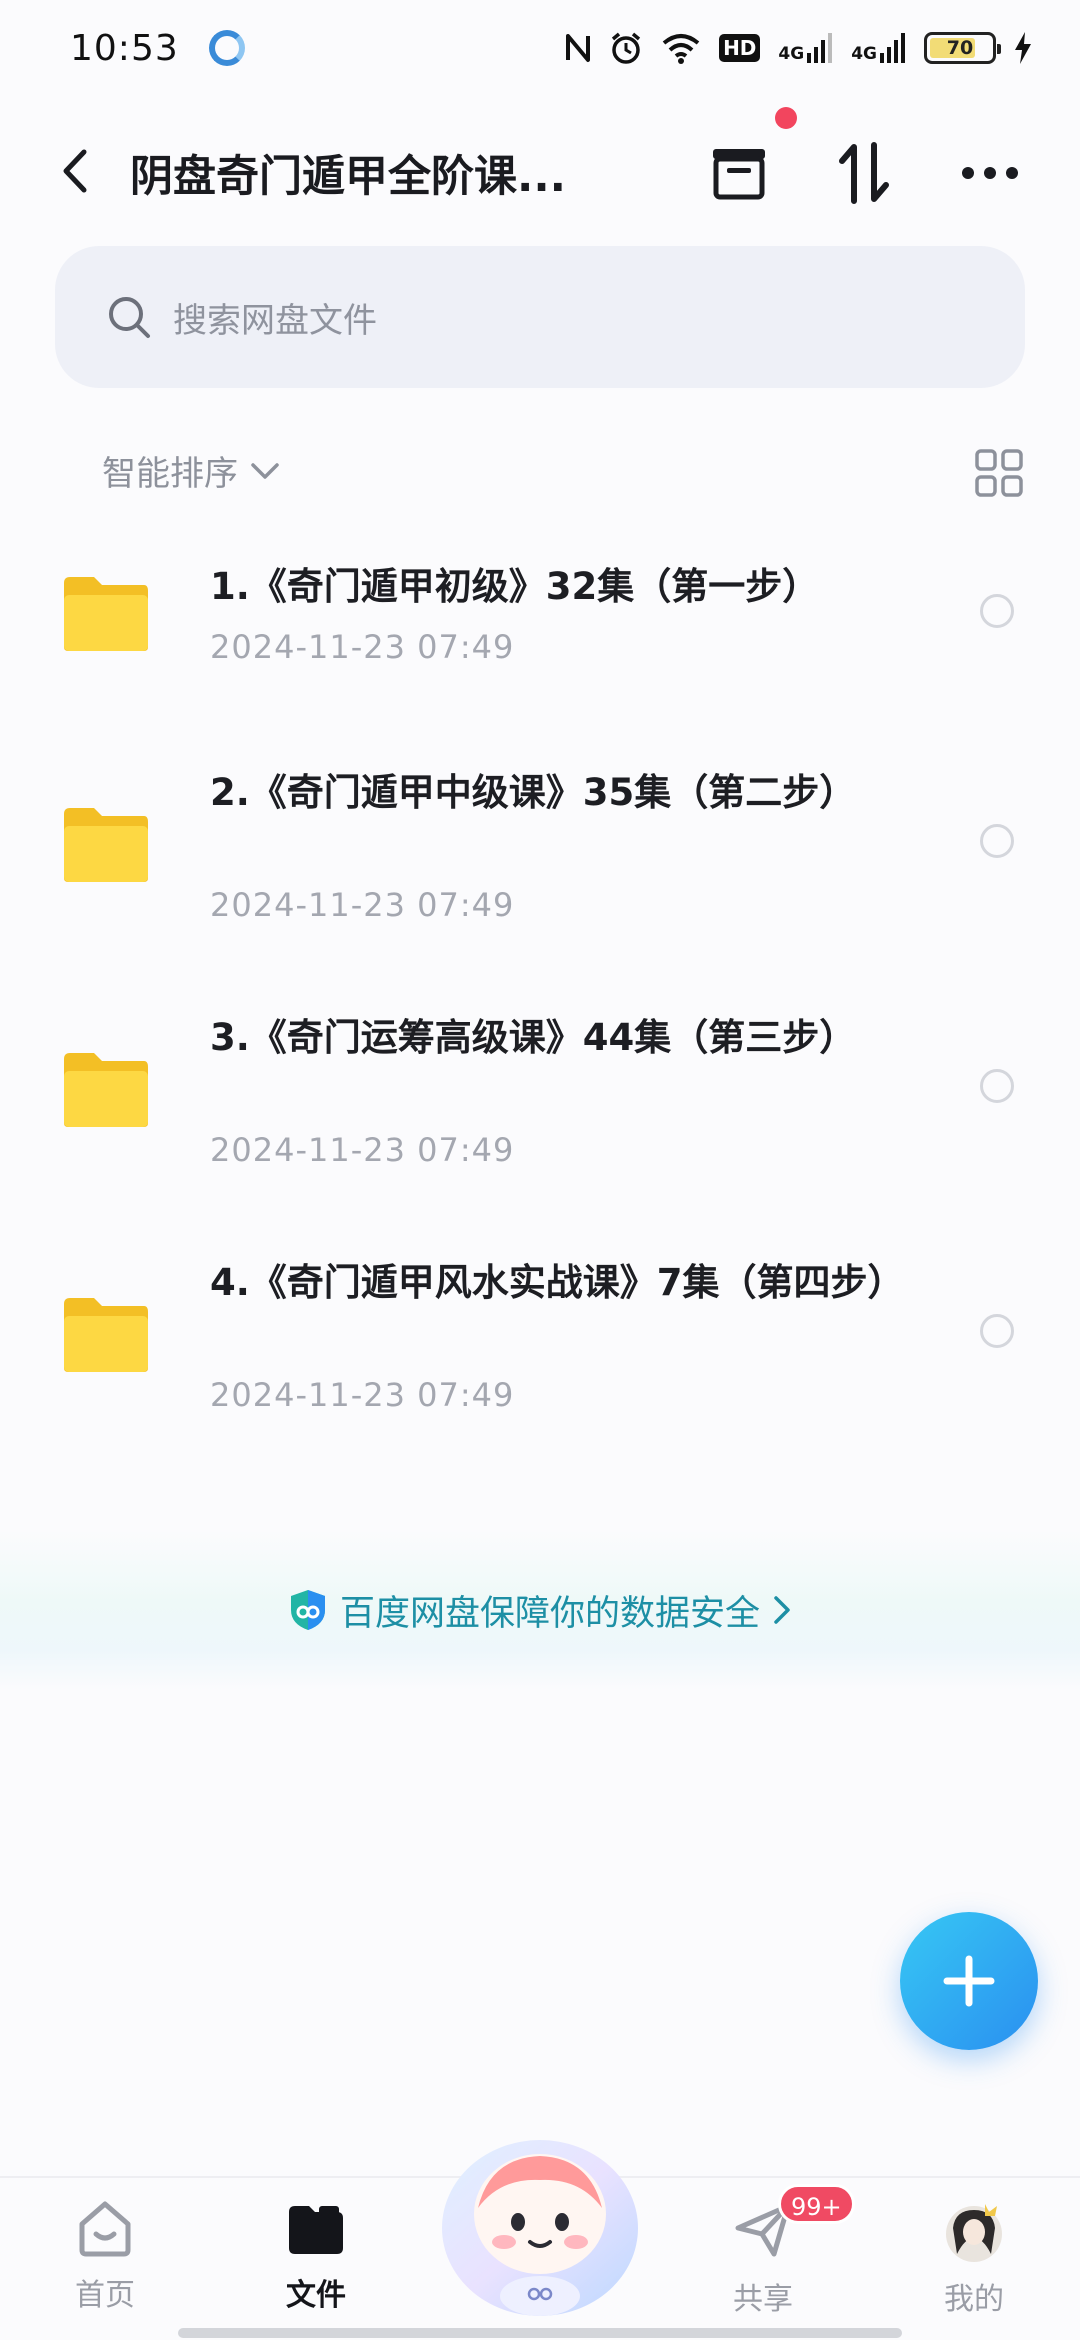  I want to click on nav-files-label: 文件, so click(316, 2295).